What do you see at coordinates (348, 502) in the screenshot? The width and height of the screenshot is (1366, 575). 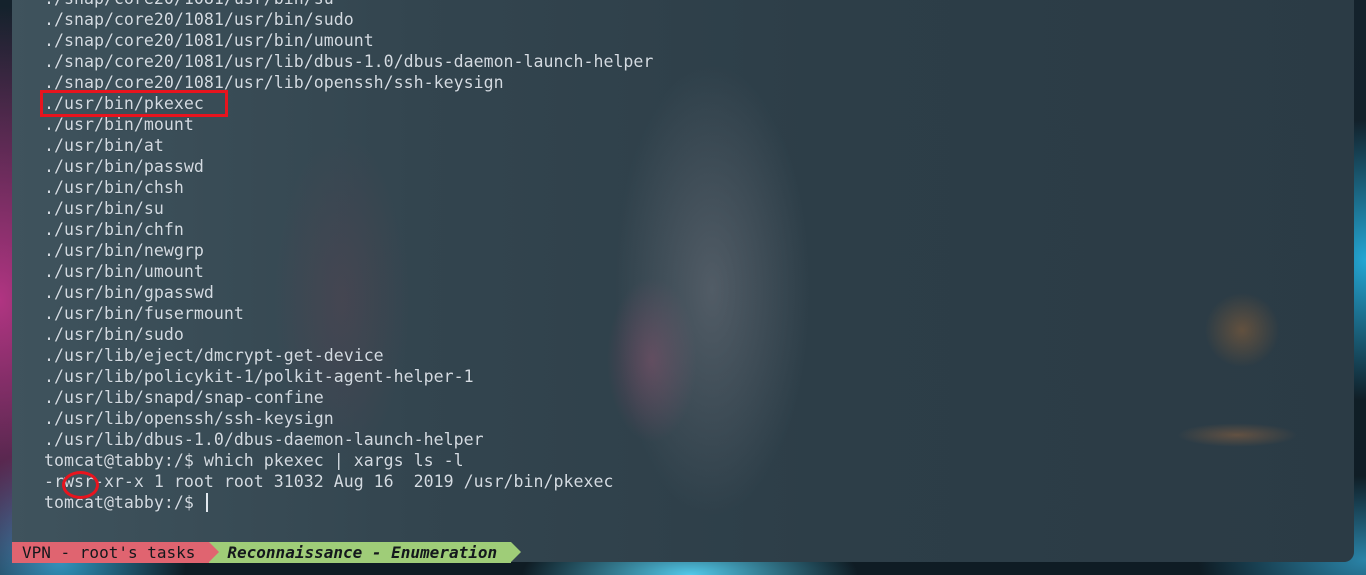 I see `terminal-active-prompt: tomcat@tabby:/$` at bounding box center [348, 502].